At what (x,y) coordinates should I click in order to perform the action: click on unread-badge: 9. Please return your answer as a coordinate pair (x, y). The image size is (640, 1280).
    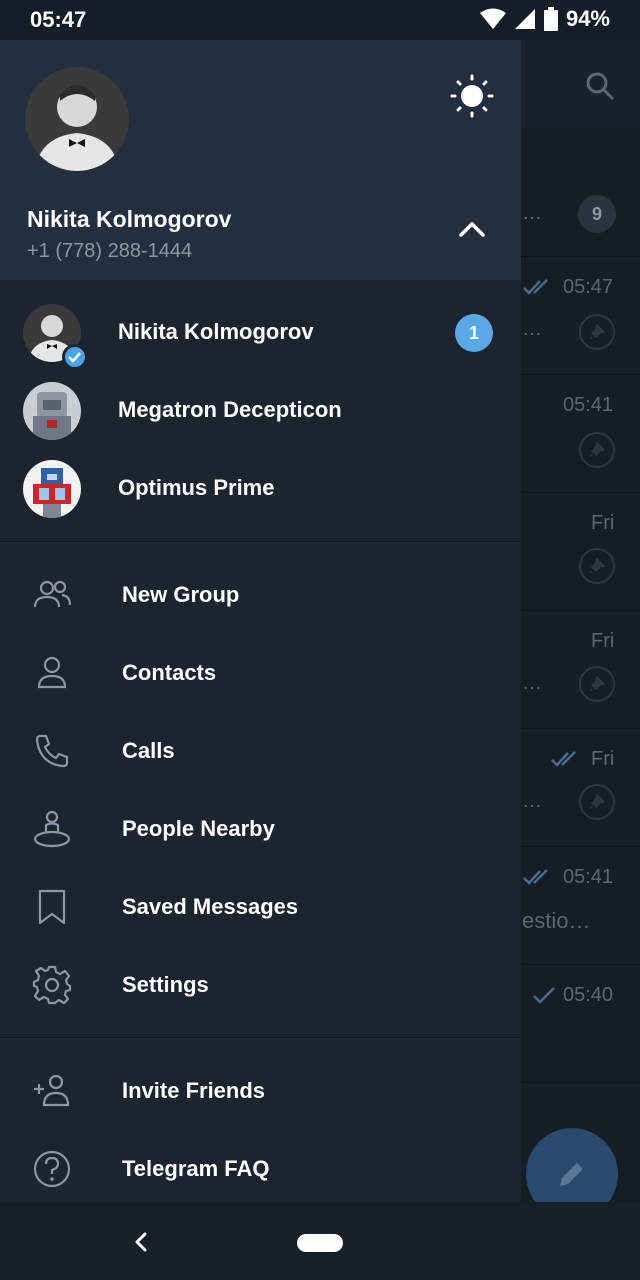
    Looking at the image, I should click on (597, 214).